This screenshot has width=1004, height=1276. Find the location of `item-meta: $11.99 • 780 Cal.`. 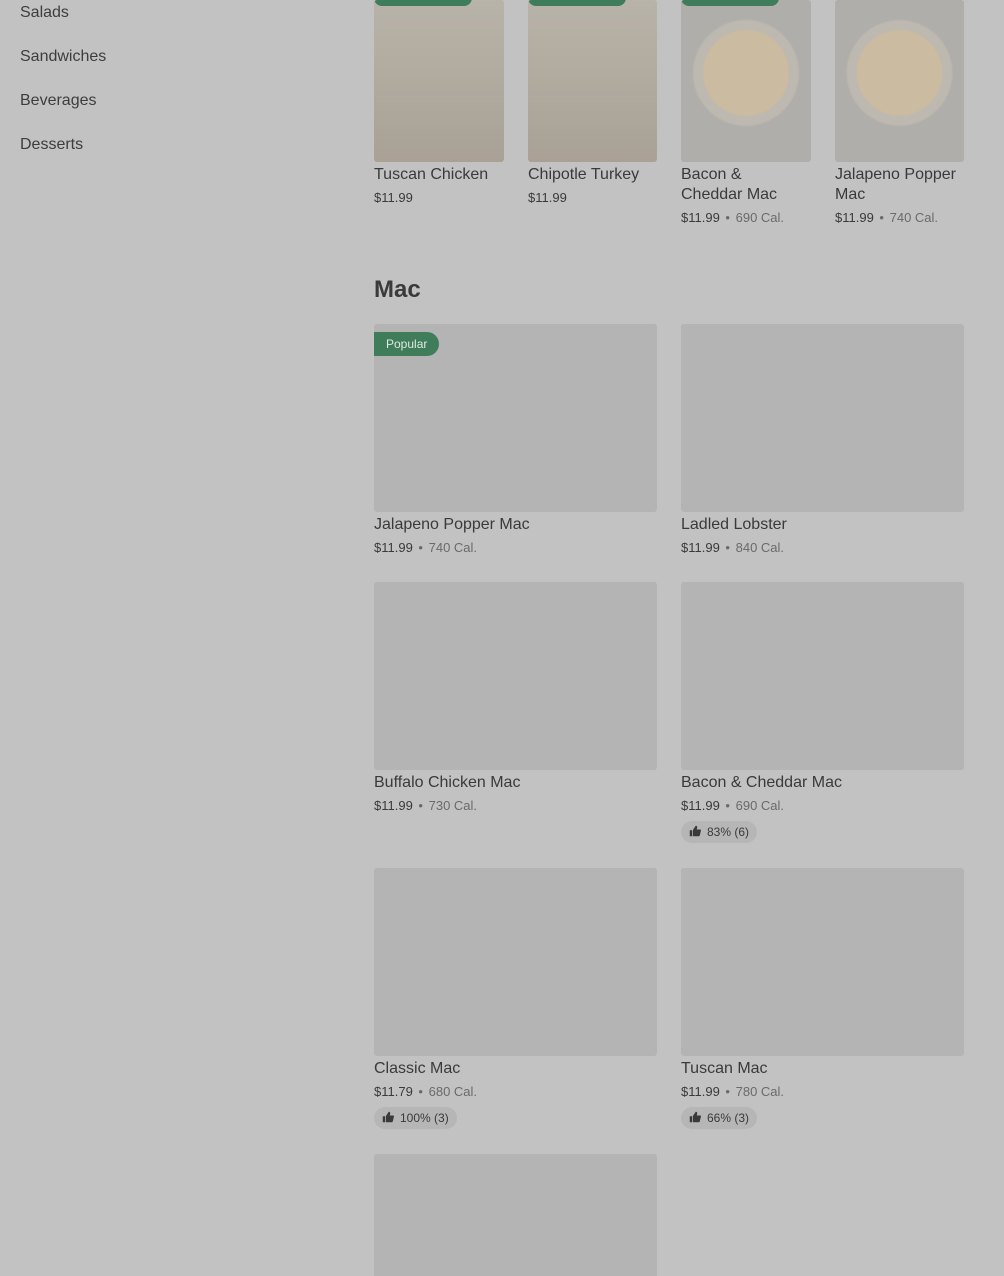

item-meta: $11.99 • 780 Cal. is located at coordinates (732, 1092).